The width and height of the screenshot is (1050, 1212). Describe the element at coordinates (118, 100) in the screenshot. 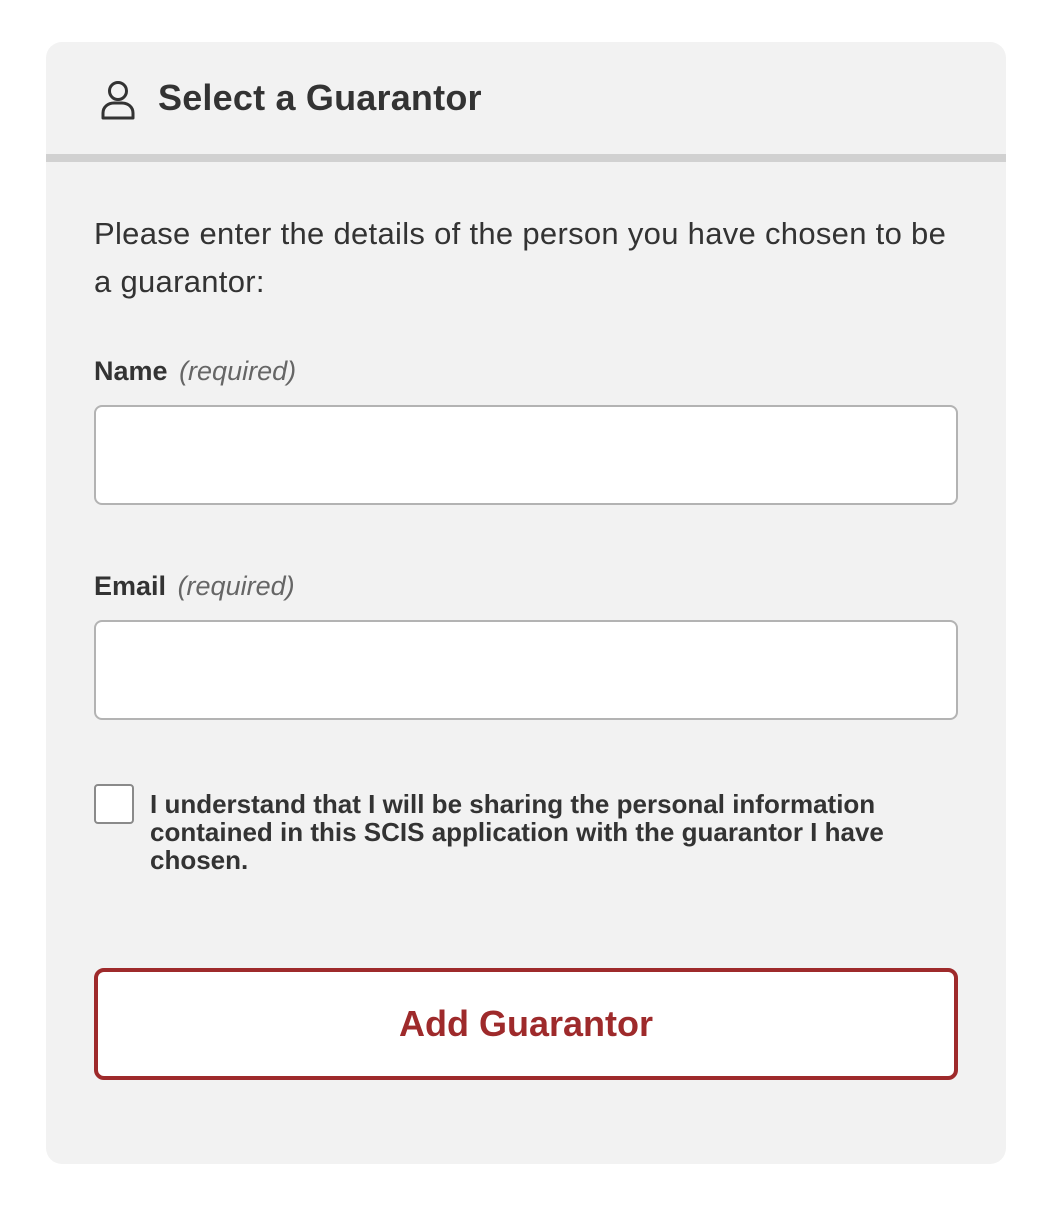

I see `person-icon` at that location.